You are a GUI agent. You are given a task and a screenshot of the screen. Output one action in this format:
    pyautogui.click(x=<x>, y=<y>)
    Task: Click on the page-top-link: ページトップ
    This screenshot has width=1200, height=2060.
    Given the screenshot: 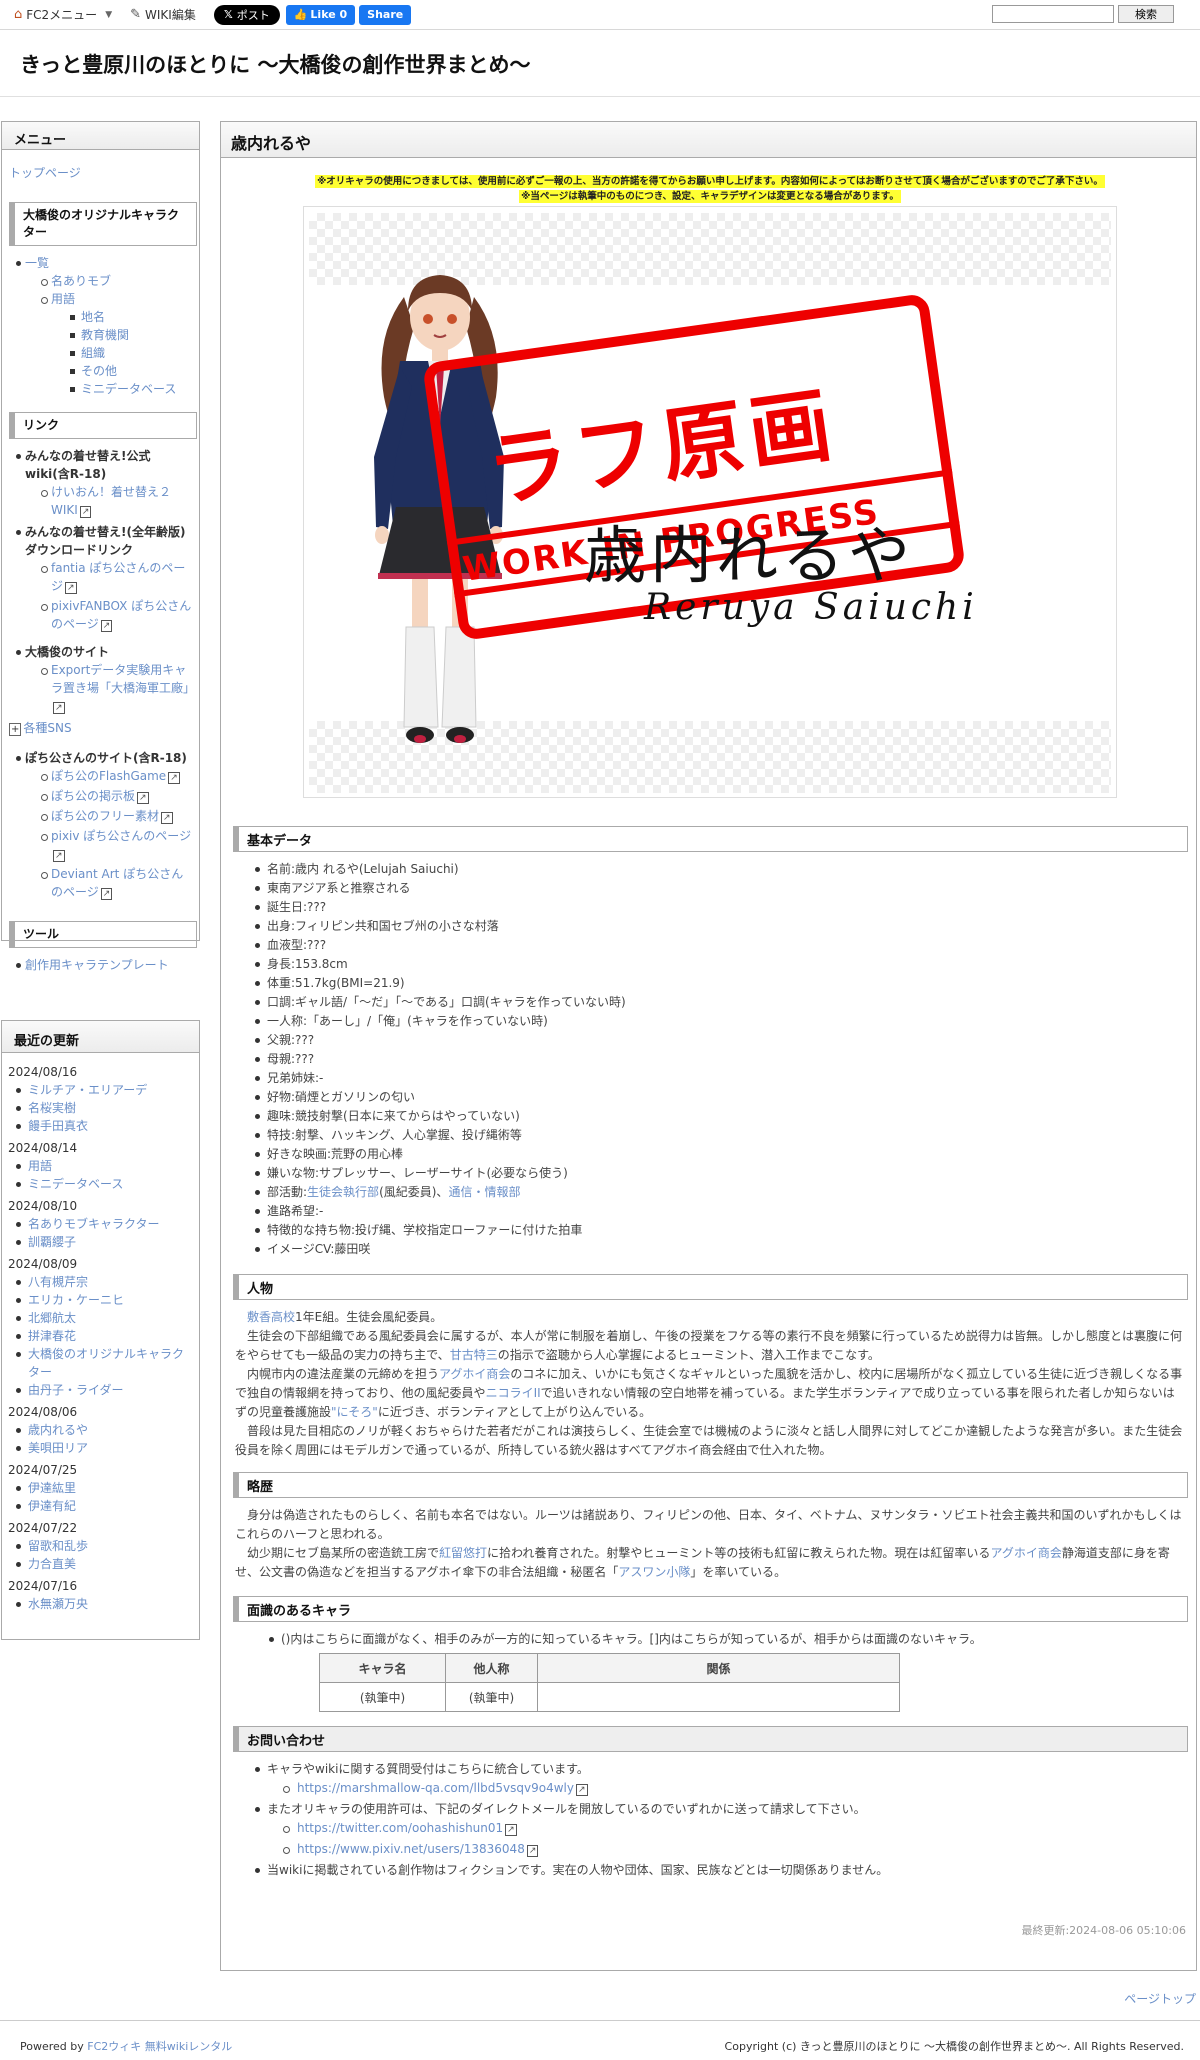 What is the action you would take?
    pyautogui.click(x=1160, y=1998)
    